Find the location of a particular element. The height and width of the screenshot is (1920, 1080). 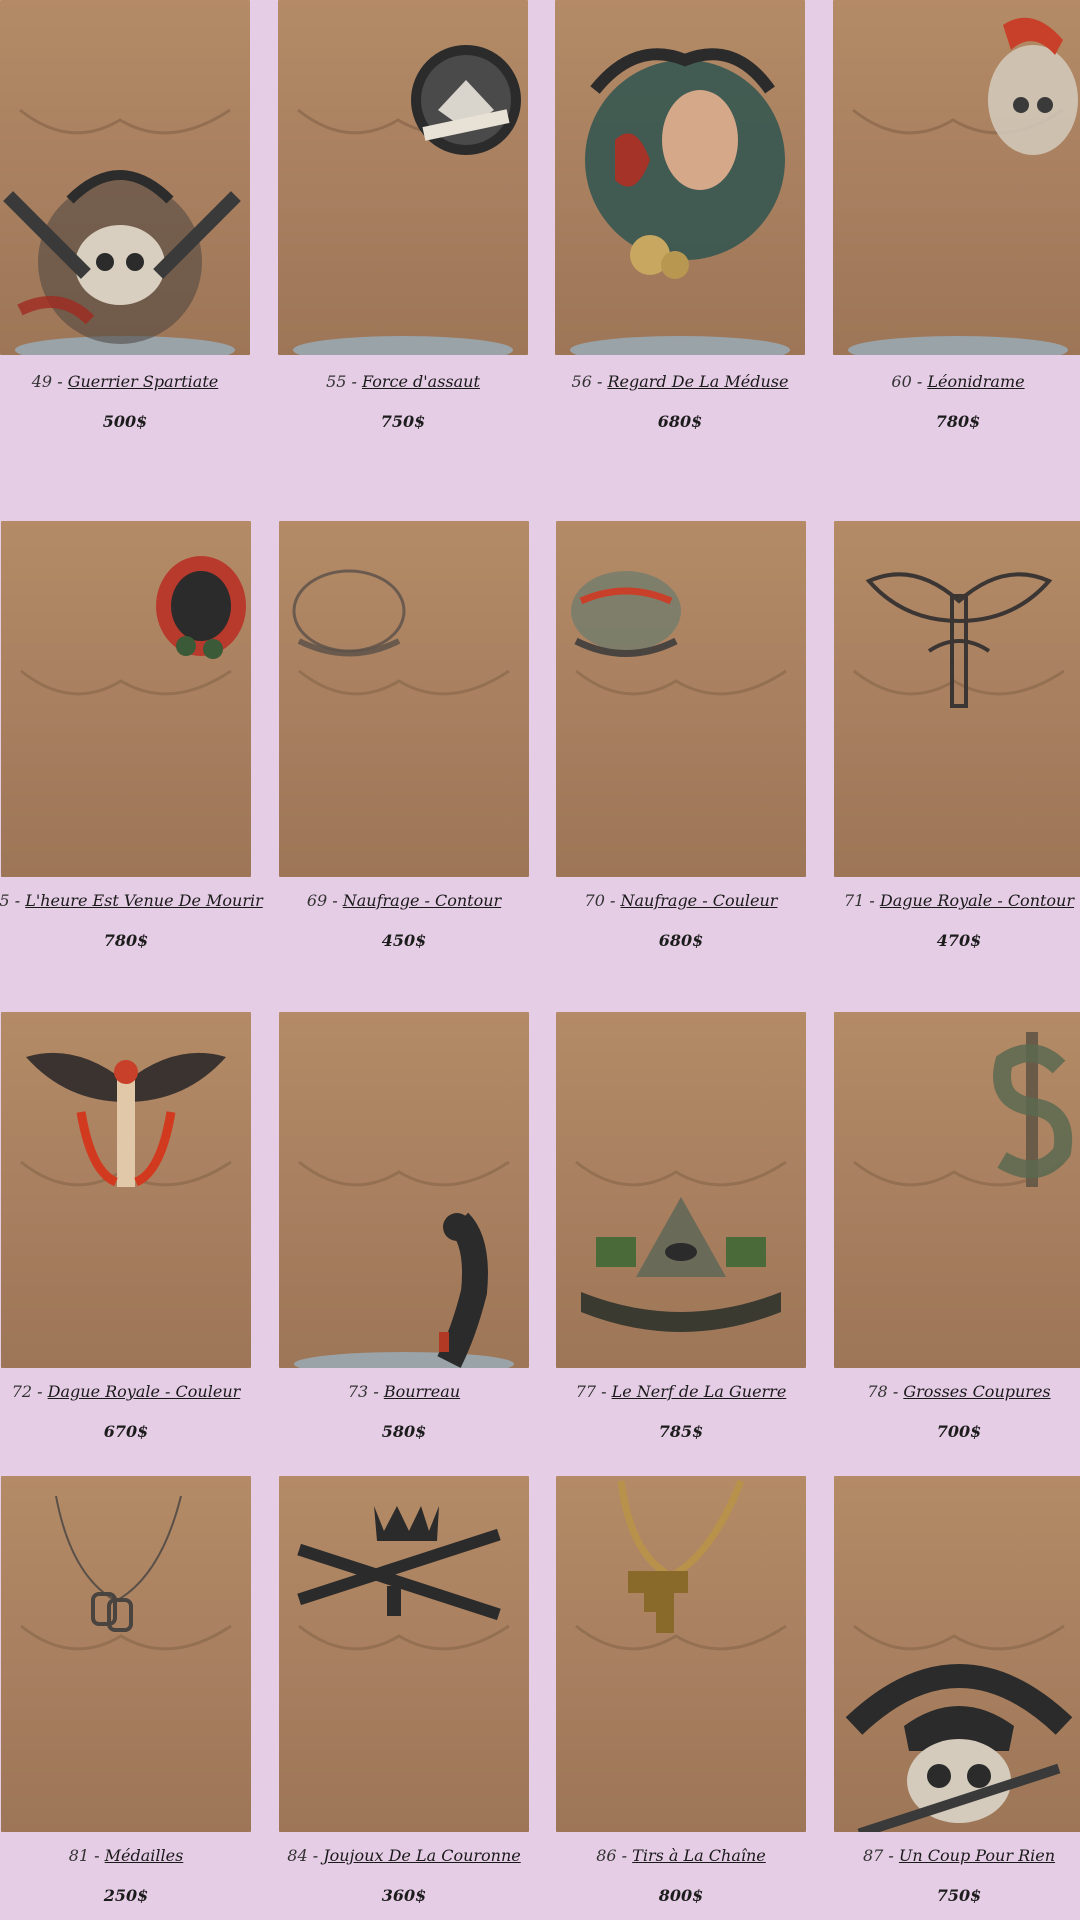

tattoo-card: 60 - Léonidrame 780$ is located at coordinates (956, 215).